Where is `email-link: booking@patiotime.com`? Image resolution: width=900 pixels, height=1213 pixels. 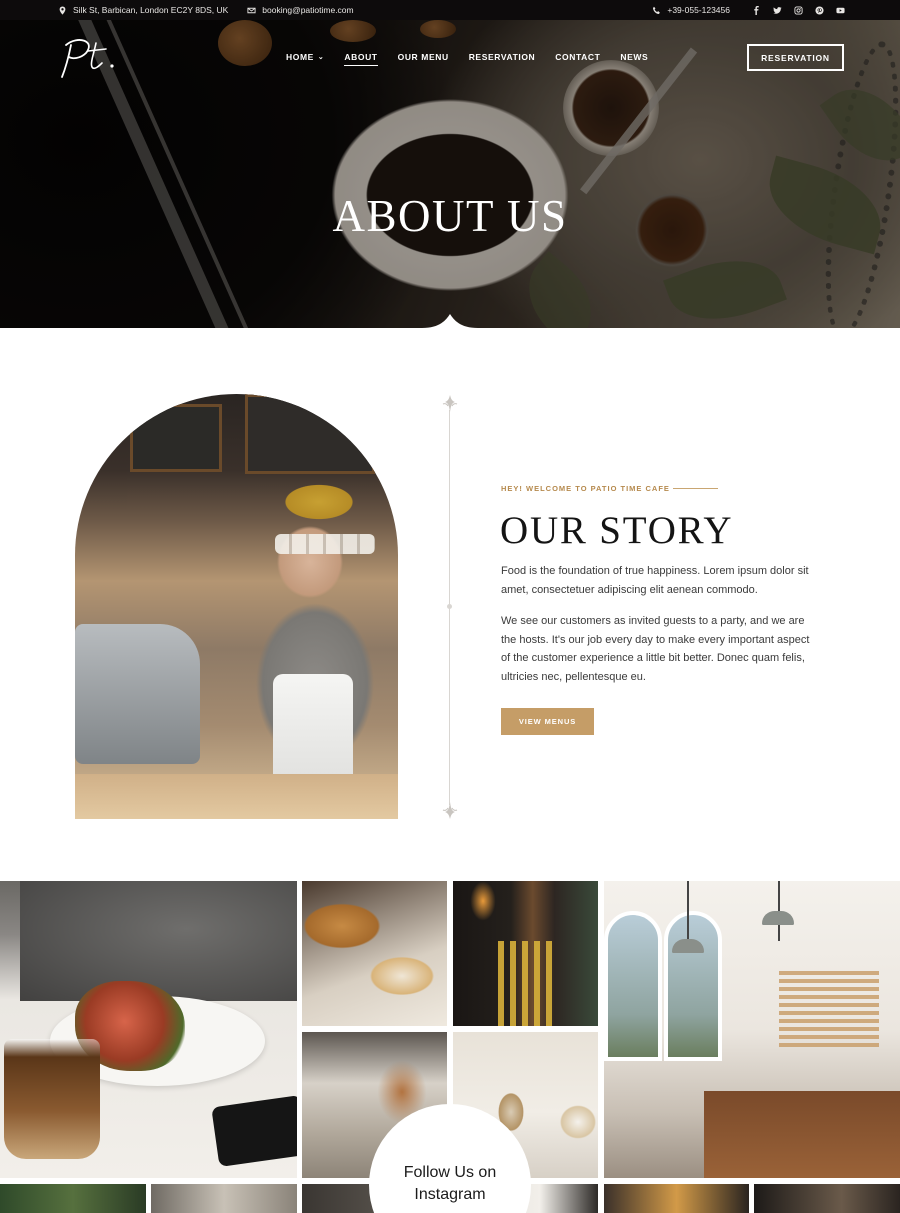
email-link: booking@patiotime.com is located at coordinates (307, 10).